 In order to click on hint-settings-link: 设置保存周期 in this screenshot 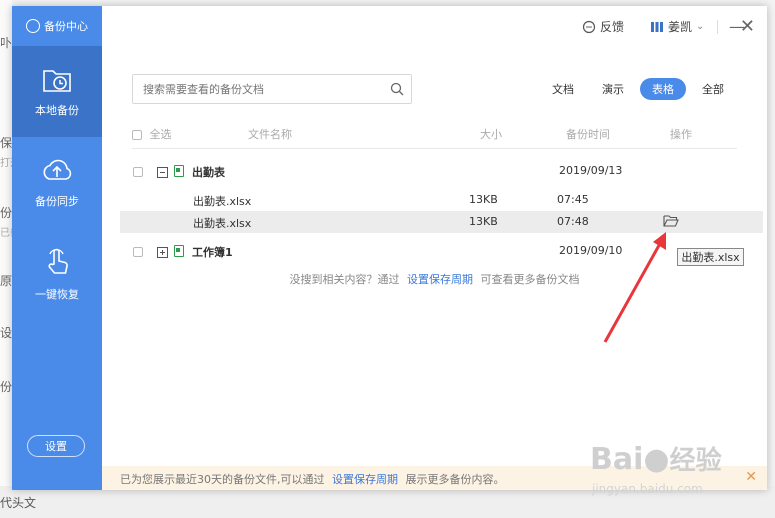, I will do `click(440, 279)`.